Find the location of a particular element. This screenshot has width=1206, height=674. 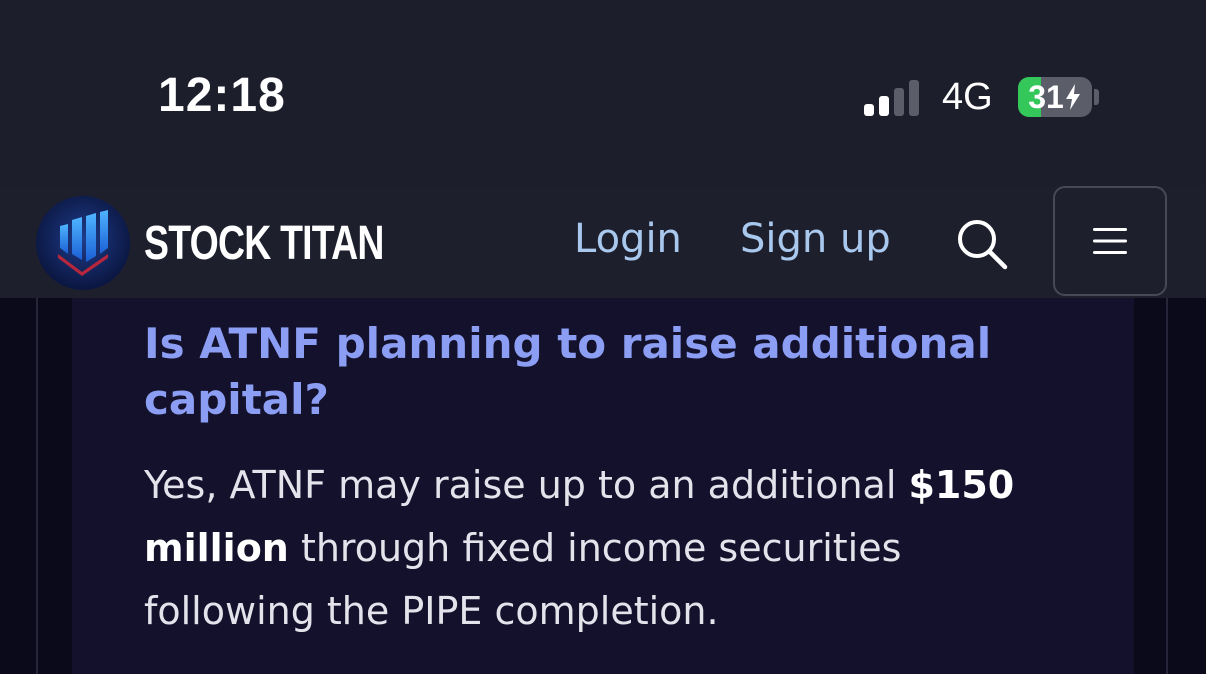

login-link: Login is located at coordinates (628, 239).